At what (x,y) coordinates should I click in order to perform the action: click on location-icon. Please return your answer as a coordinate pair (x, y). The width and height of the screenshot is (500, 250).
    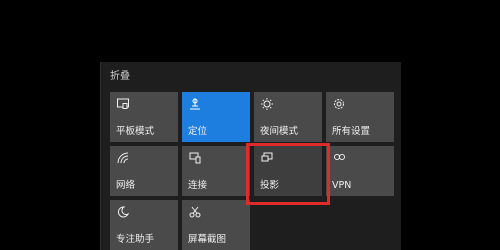
    Looking at the image, I should click on (195, 104).